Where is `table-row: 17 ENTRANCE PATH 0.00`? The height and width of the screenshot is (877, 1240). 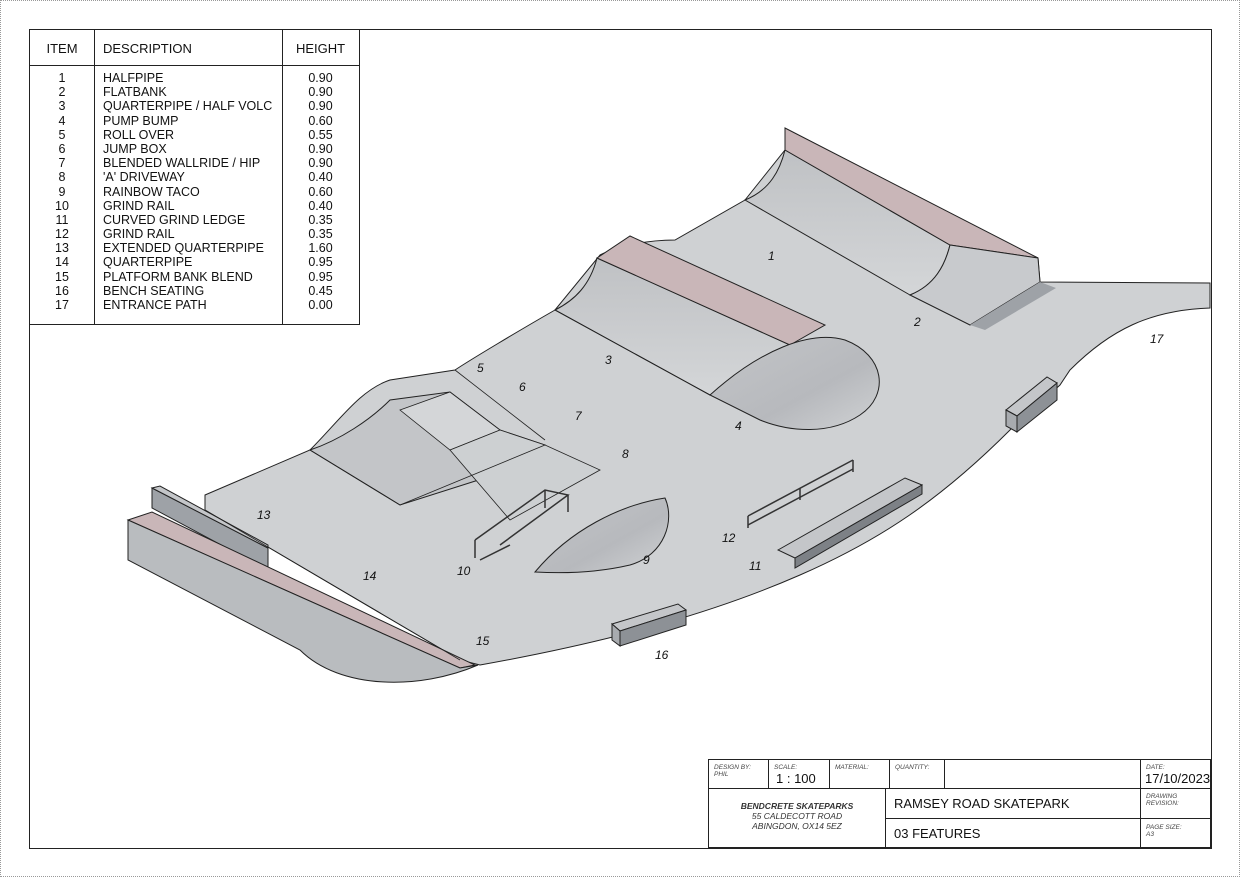
table-row: 17 ENTRANCE PATH 0.00 is located at coordinates (194, 305).